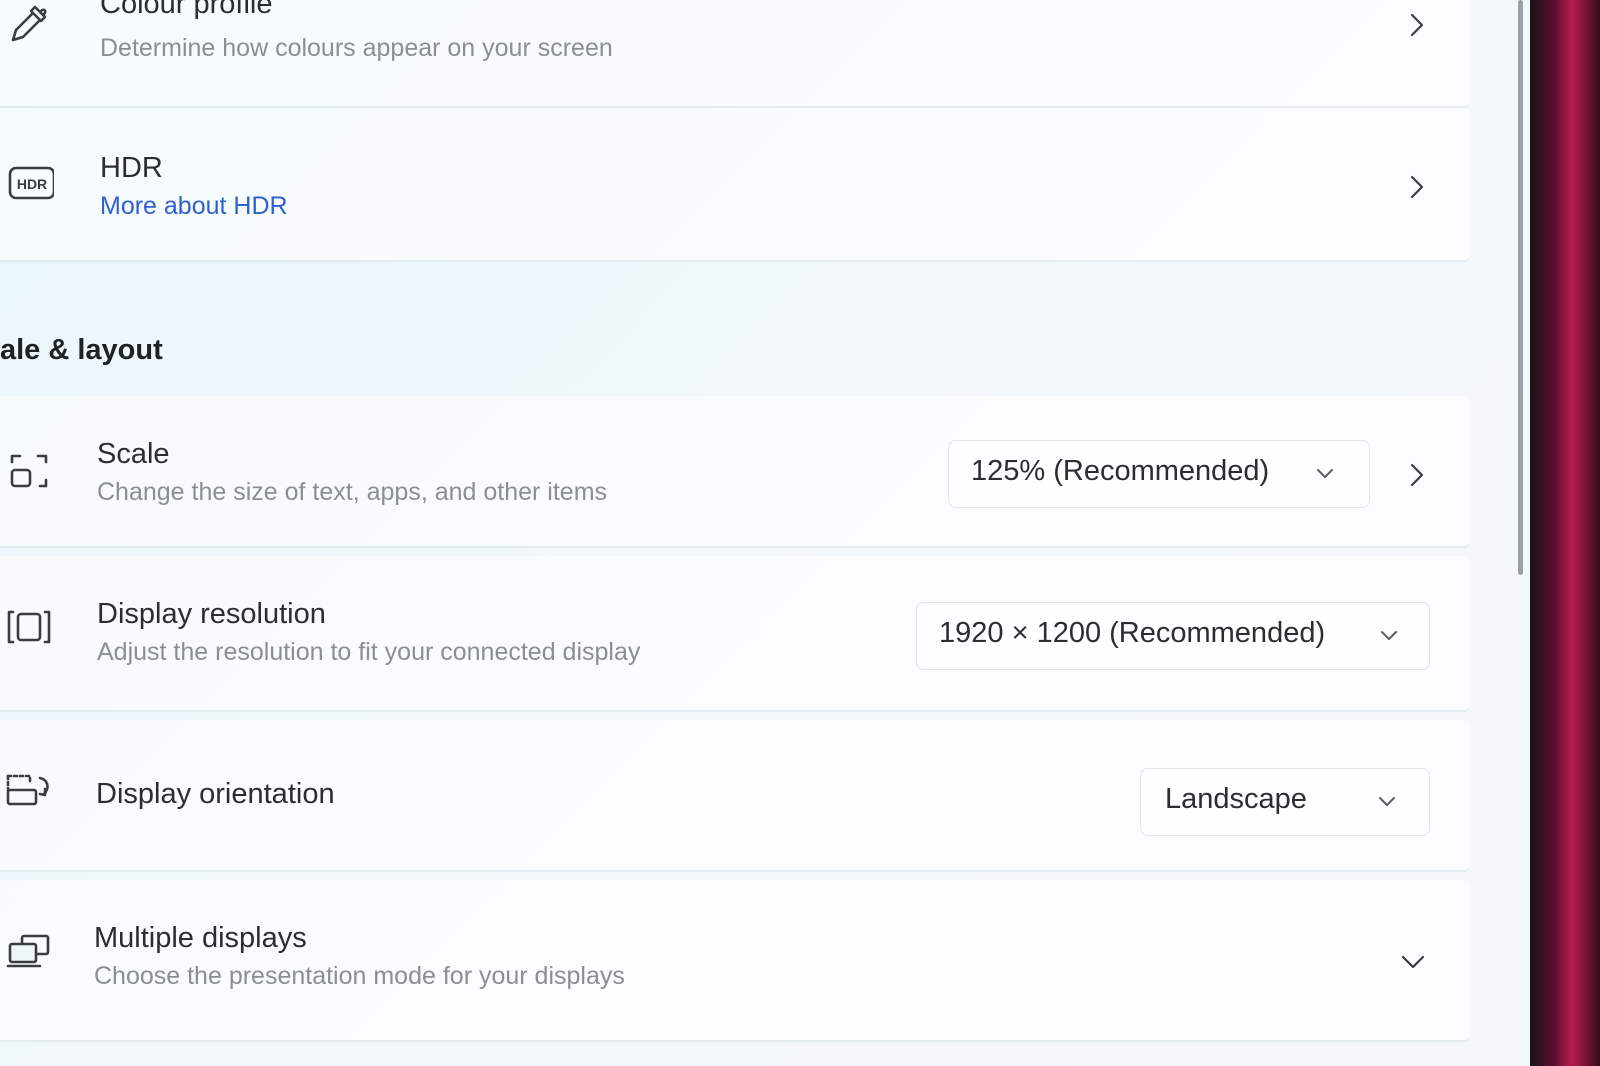 This screenshot has width=1600, height=1066. Describe the element at coordinates (131, 168) in the screenshot. I see `hdr-title: HDR` at that location.